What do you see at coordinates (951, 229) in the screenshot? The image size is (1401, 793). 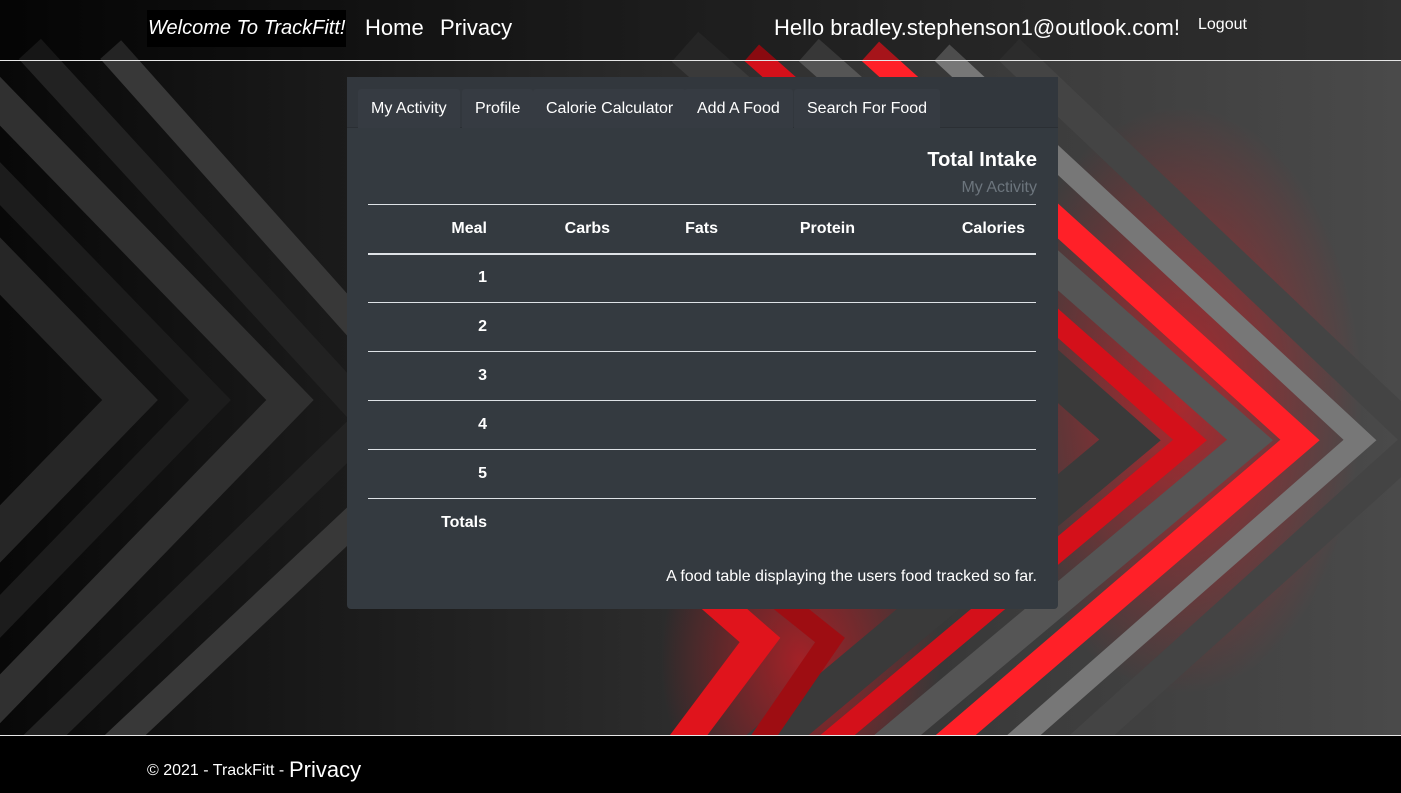 I see `column-header-calories: Calories` at bounding box center [951, 229].